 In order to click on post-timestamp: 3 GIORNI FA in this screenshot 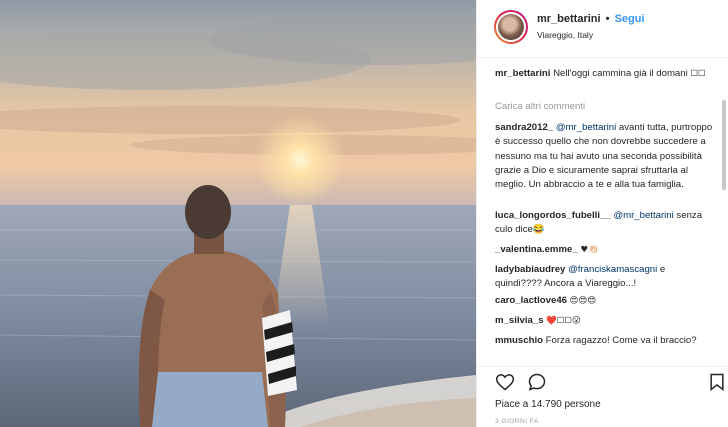, I will do `click(517, 421)`.